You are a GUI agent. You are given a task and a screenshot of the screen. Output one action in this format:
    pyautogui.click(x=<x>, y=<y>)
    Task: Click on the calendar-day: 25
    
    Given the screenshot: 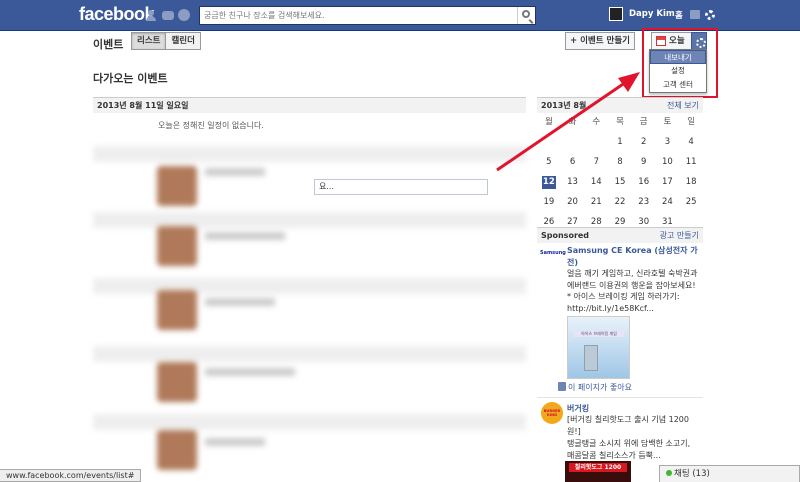 What is the action you would take?
    pyautogui.click(x=691, y=202)
    